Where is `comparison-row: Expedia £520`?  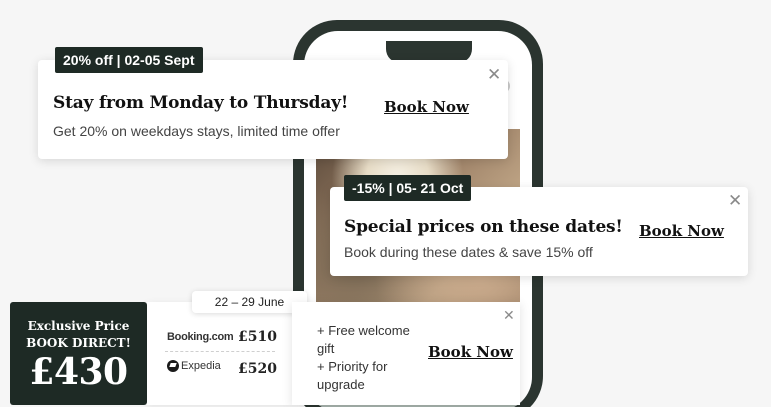 comparison-row: Expedia £520 is located at coordinates (222, 370).